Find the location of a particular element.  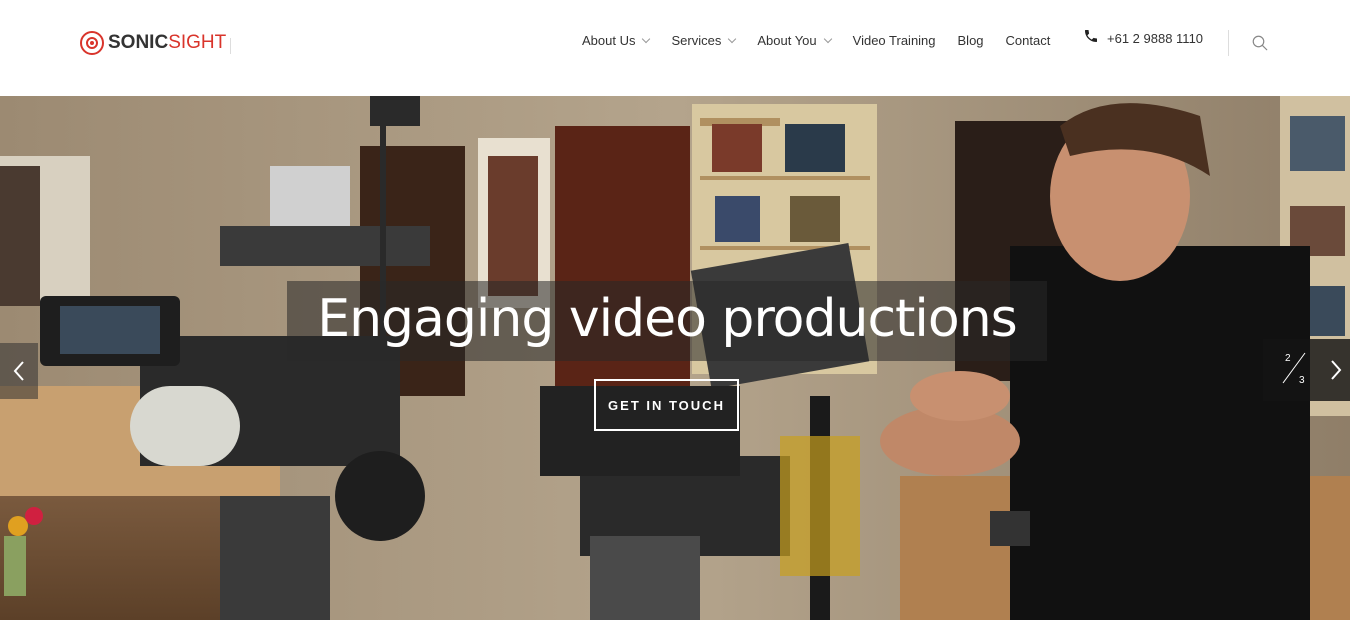

chevron-left-icon is located at coordinates (18, 371).